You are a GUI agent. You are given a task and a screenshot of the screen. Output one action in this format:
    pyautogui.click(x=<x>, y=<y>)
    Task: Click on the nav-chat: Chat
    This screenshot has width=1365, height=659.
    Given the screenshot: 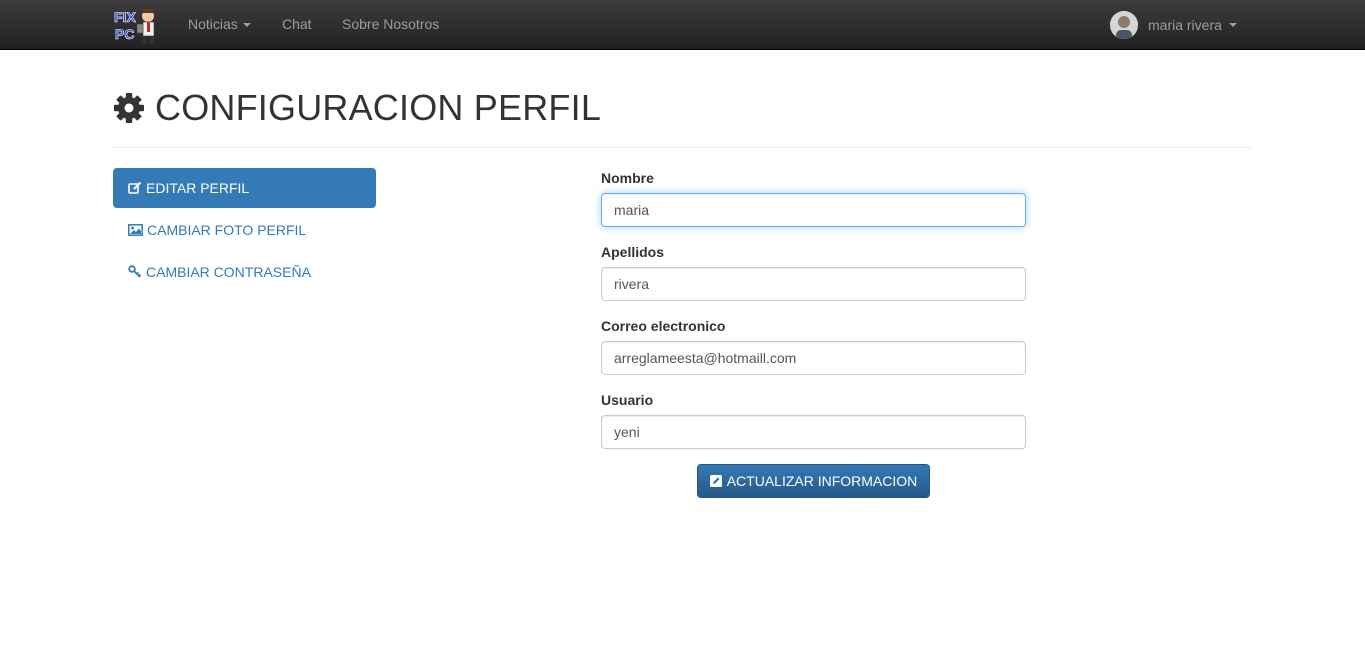 What is the action you would take?
    pyautogui.click(x=297, y=25)
    